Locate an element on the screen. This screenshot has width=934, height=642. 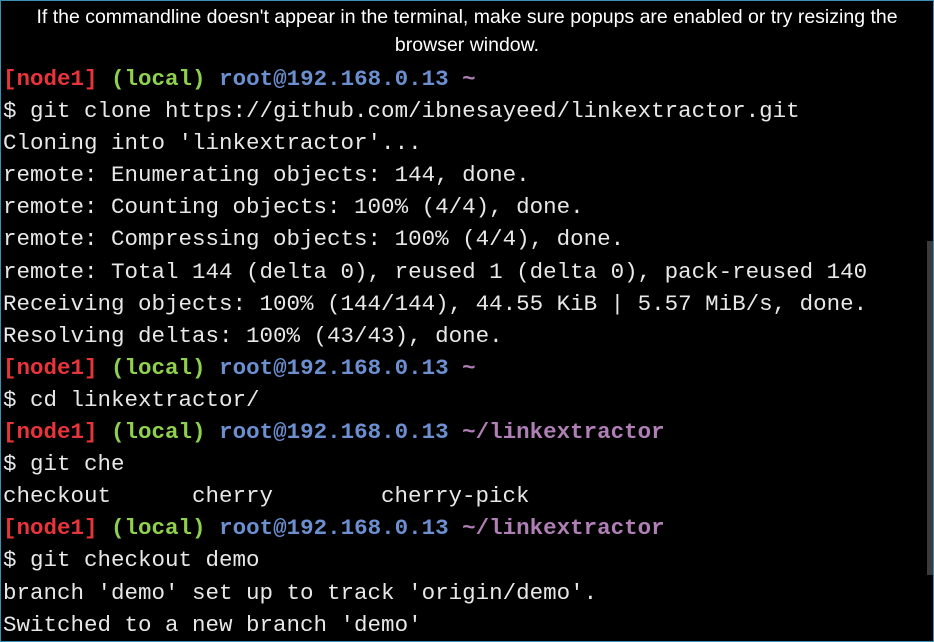
command-line: $ git checkout demo is located at coordinates (131, 560).